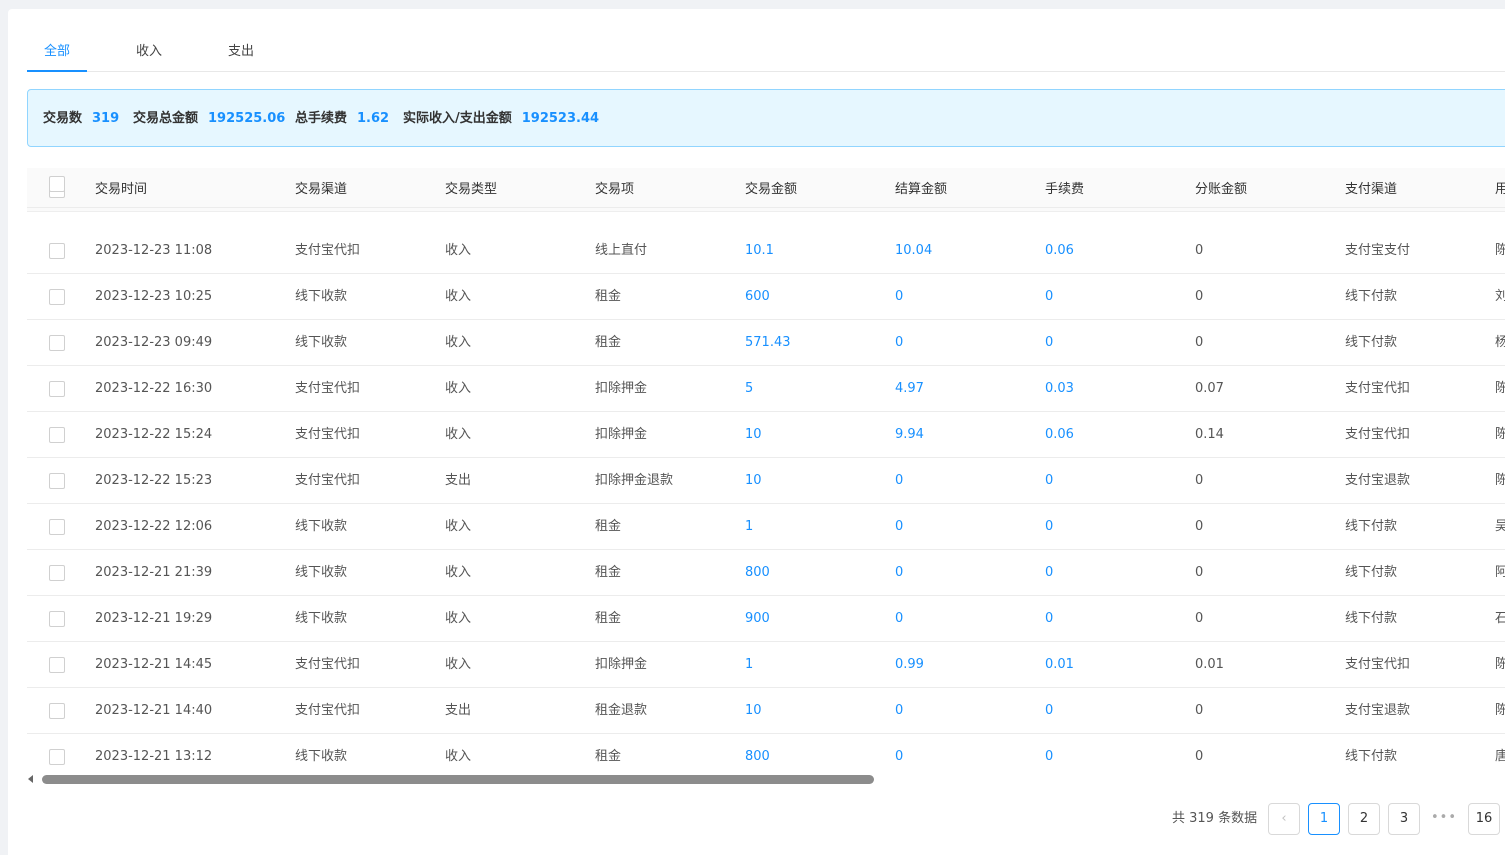 This screenshot has height=855, width=1505. Describe the element at coordinates (1324, 819) in the screenshot. I see `pagination-page-1: 1` at that location.